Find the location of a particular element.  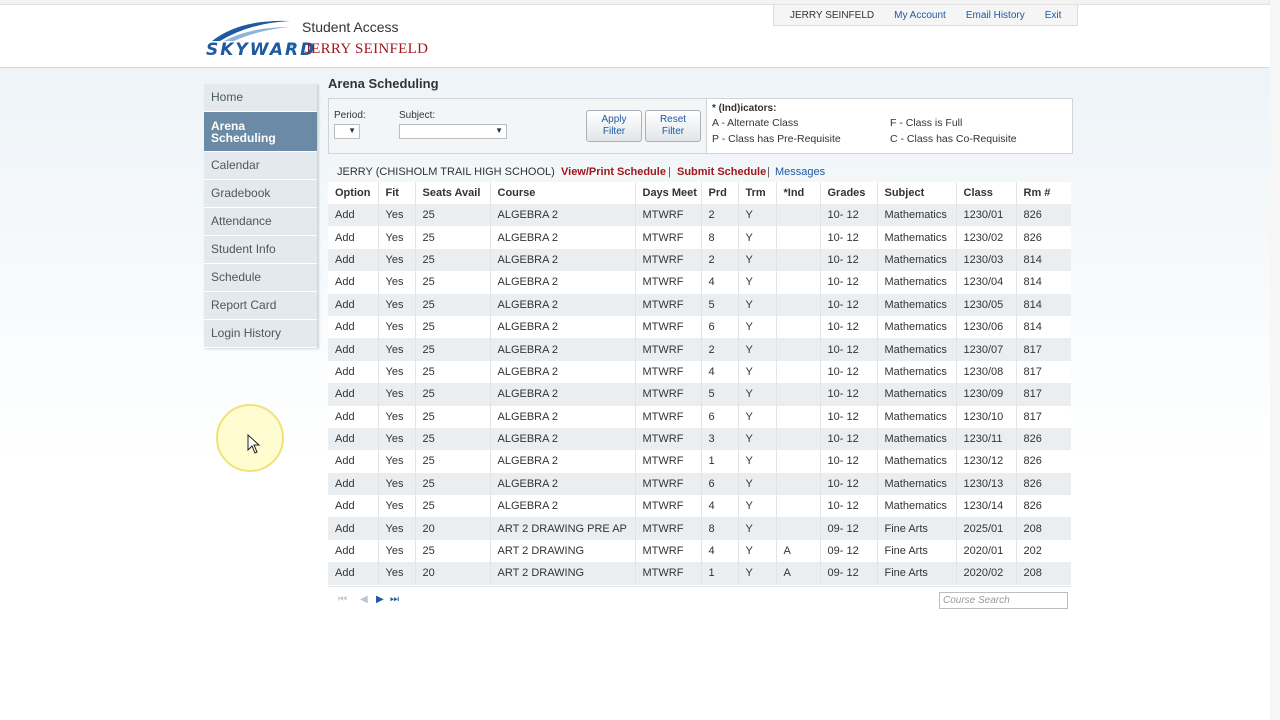

course-search-input: Course Search is located at coordinates (1003, 600).